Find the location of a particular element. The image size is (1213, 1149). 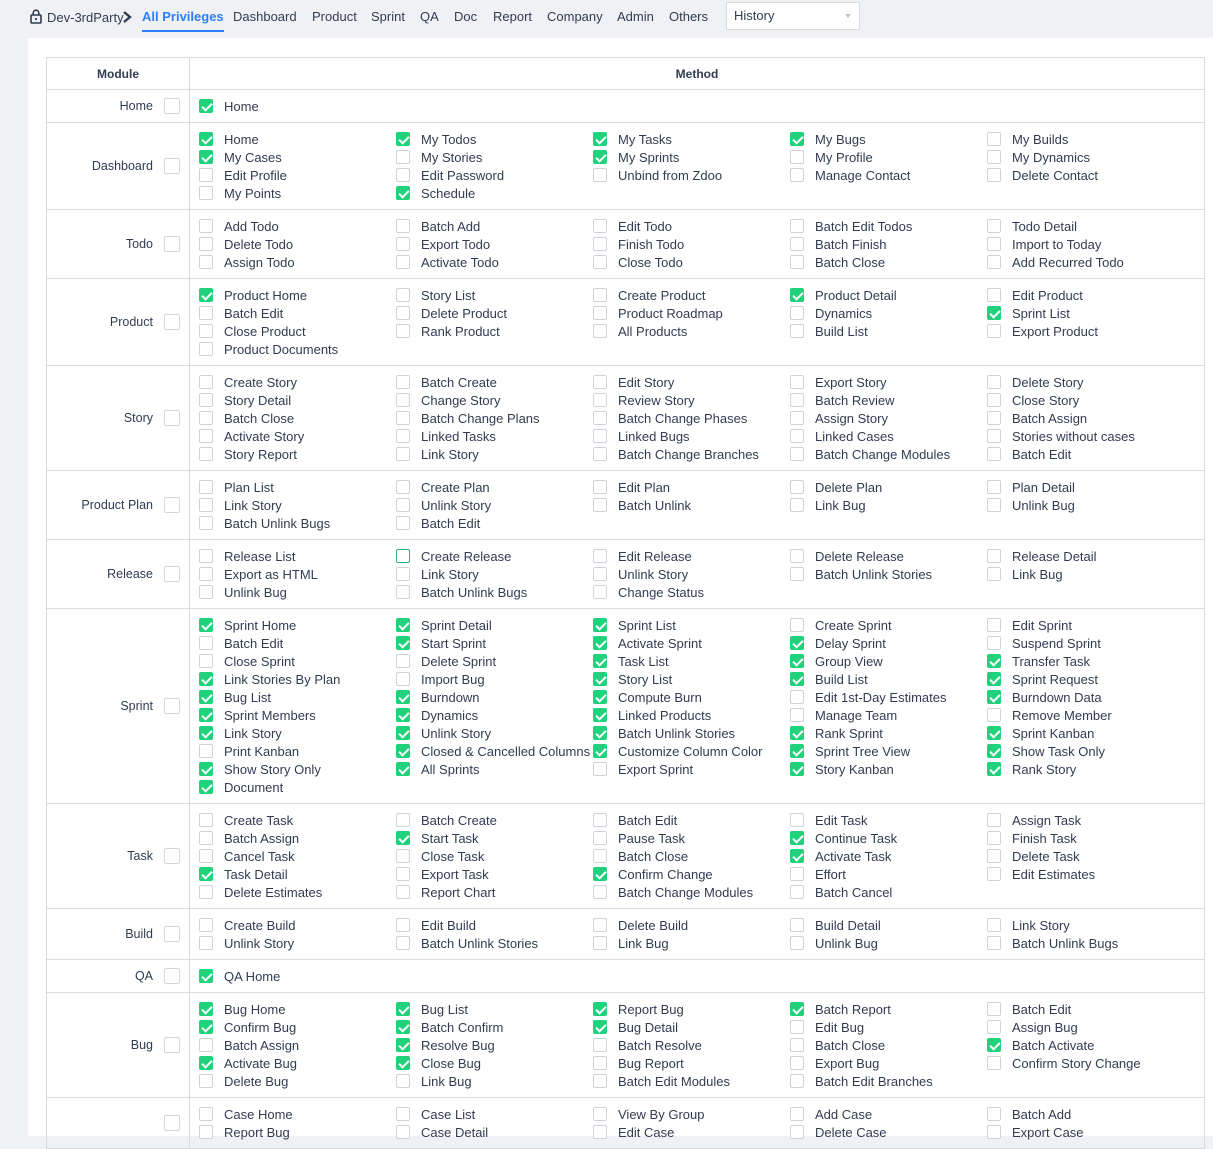

privilege-item: Closed & Cancelled Columns is located at coordinates (494, 751).